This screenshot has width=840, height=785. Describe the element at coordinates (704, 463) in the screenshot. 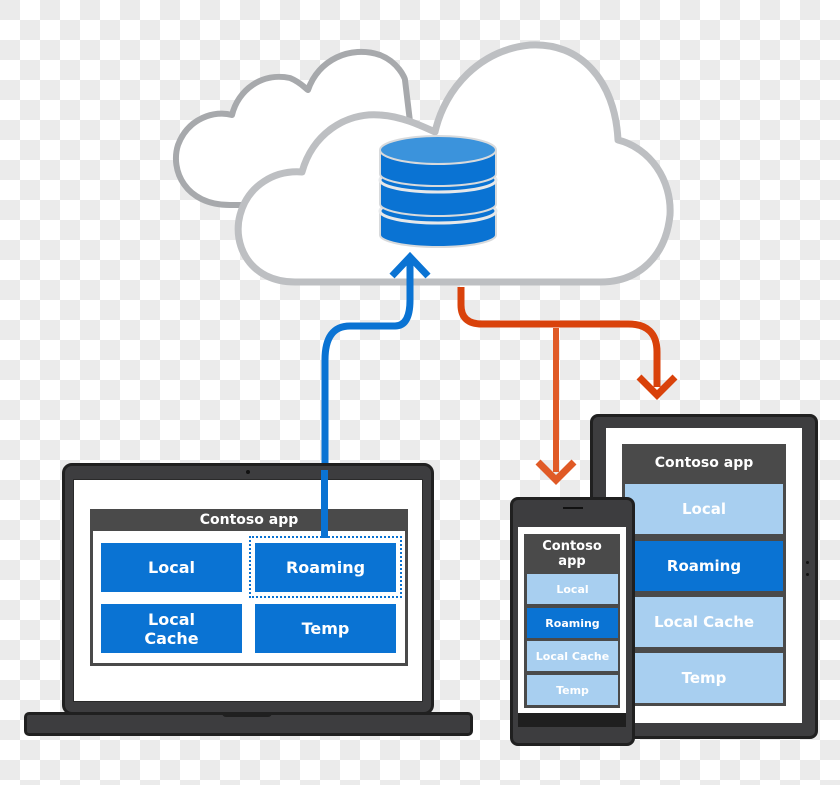

I see `tablet-app-title: Contoso app` at that location.